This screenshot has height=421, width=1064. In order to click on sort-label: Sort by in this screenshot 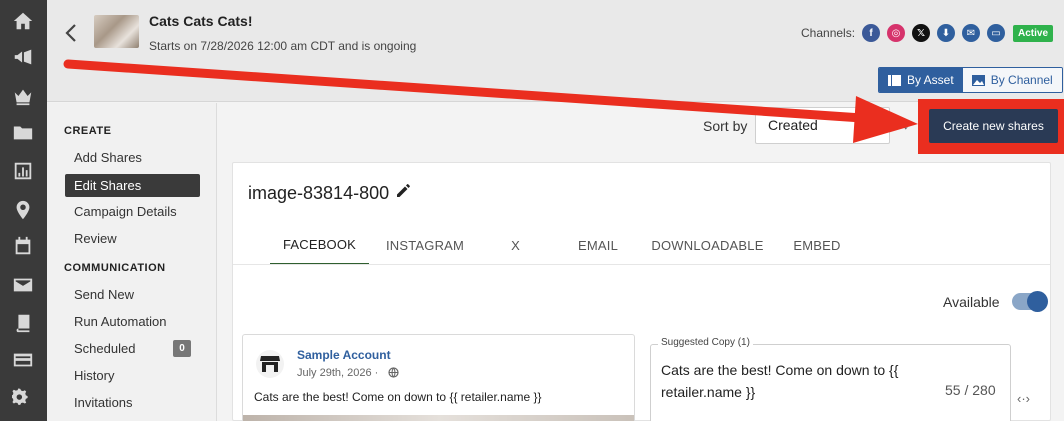, I will do `click(725, 126)`.